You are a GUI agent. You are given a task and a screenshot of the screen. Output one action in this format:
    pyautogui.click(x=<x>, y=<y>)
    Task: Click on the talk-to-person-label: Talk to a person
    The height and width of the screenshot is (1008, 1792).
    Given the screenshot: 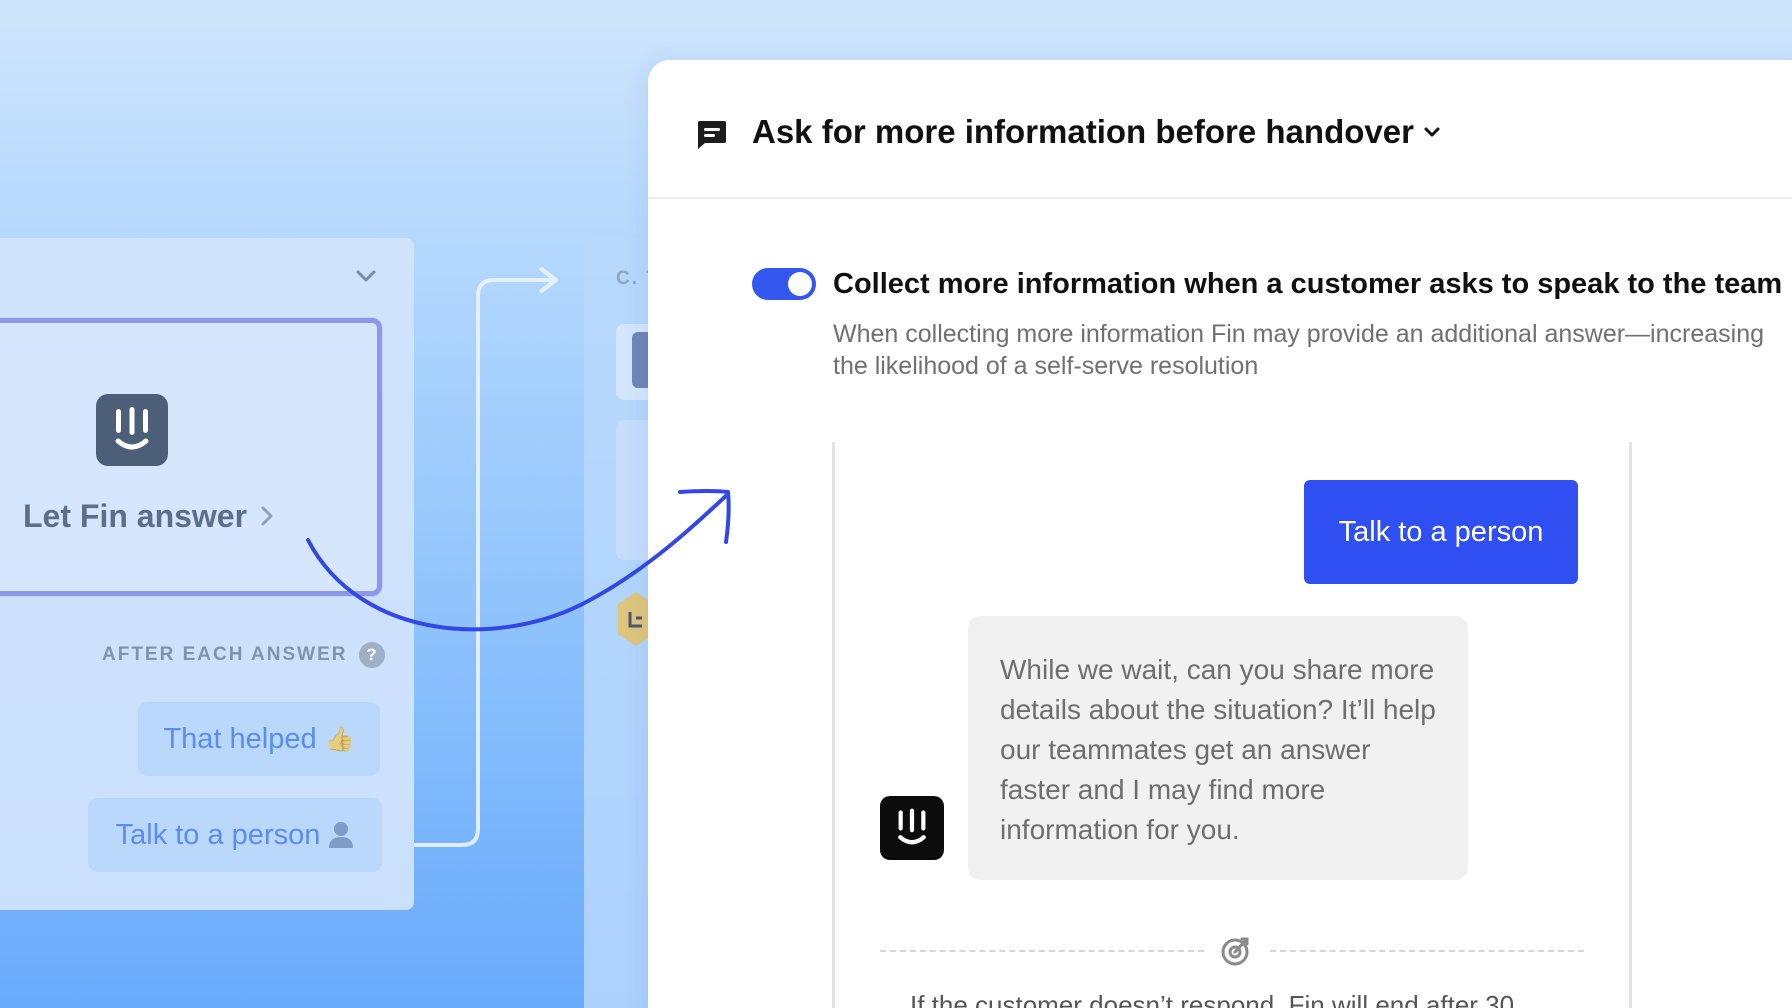 What is the action you would take?
    pyautogui.click(x=218, y=834)
    